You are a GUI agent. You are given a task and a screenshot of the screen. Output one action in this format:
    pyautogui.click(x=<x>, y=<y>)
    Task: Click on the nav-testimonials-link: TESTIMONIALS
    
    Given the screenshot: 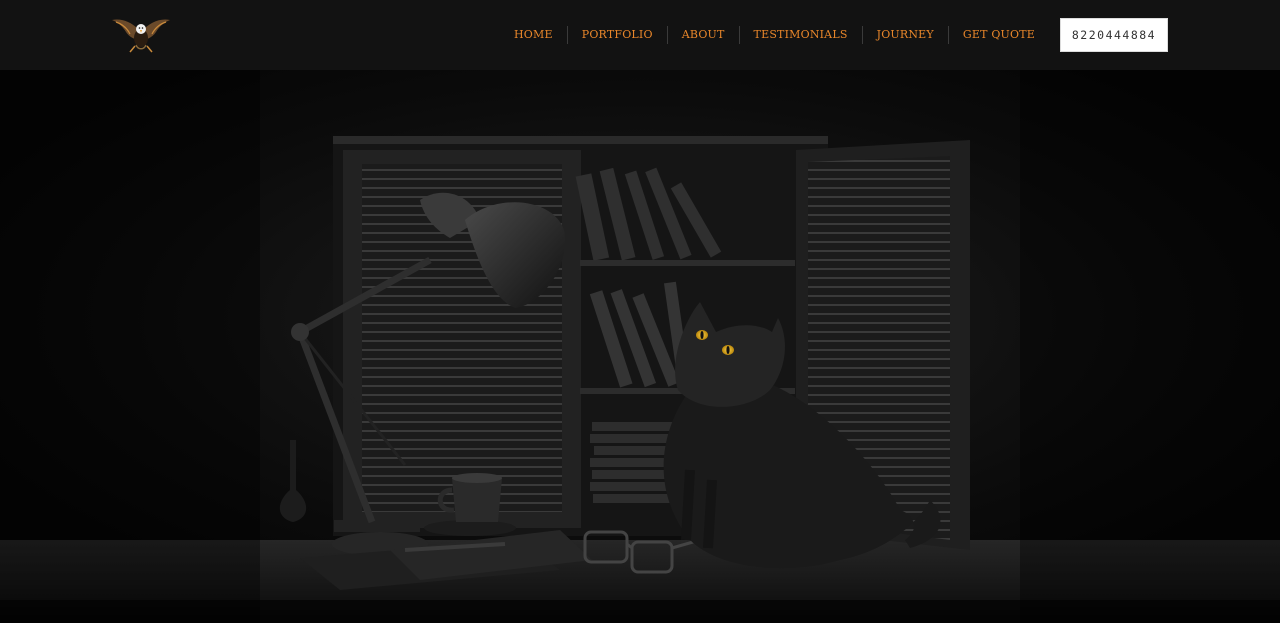 What is the action you would take?
    pyautogui.click(x=800, y=35)
    